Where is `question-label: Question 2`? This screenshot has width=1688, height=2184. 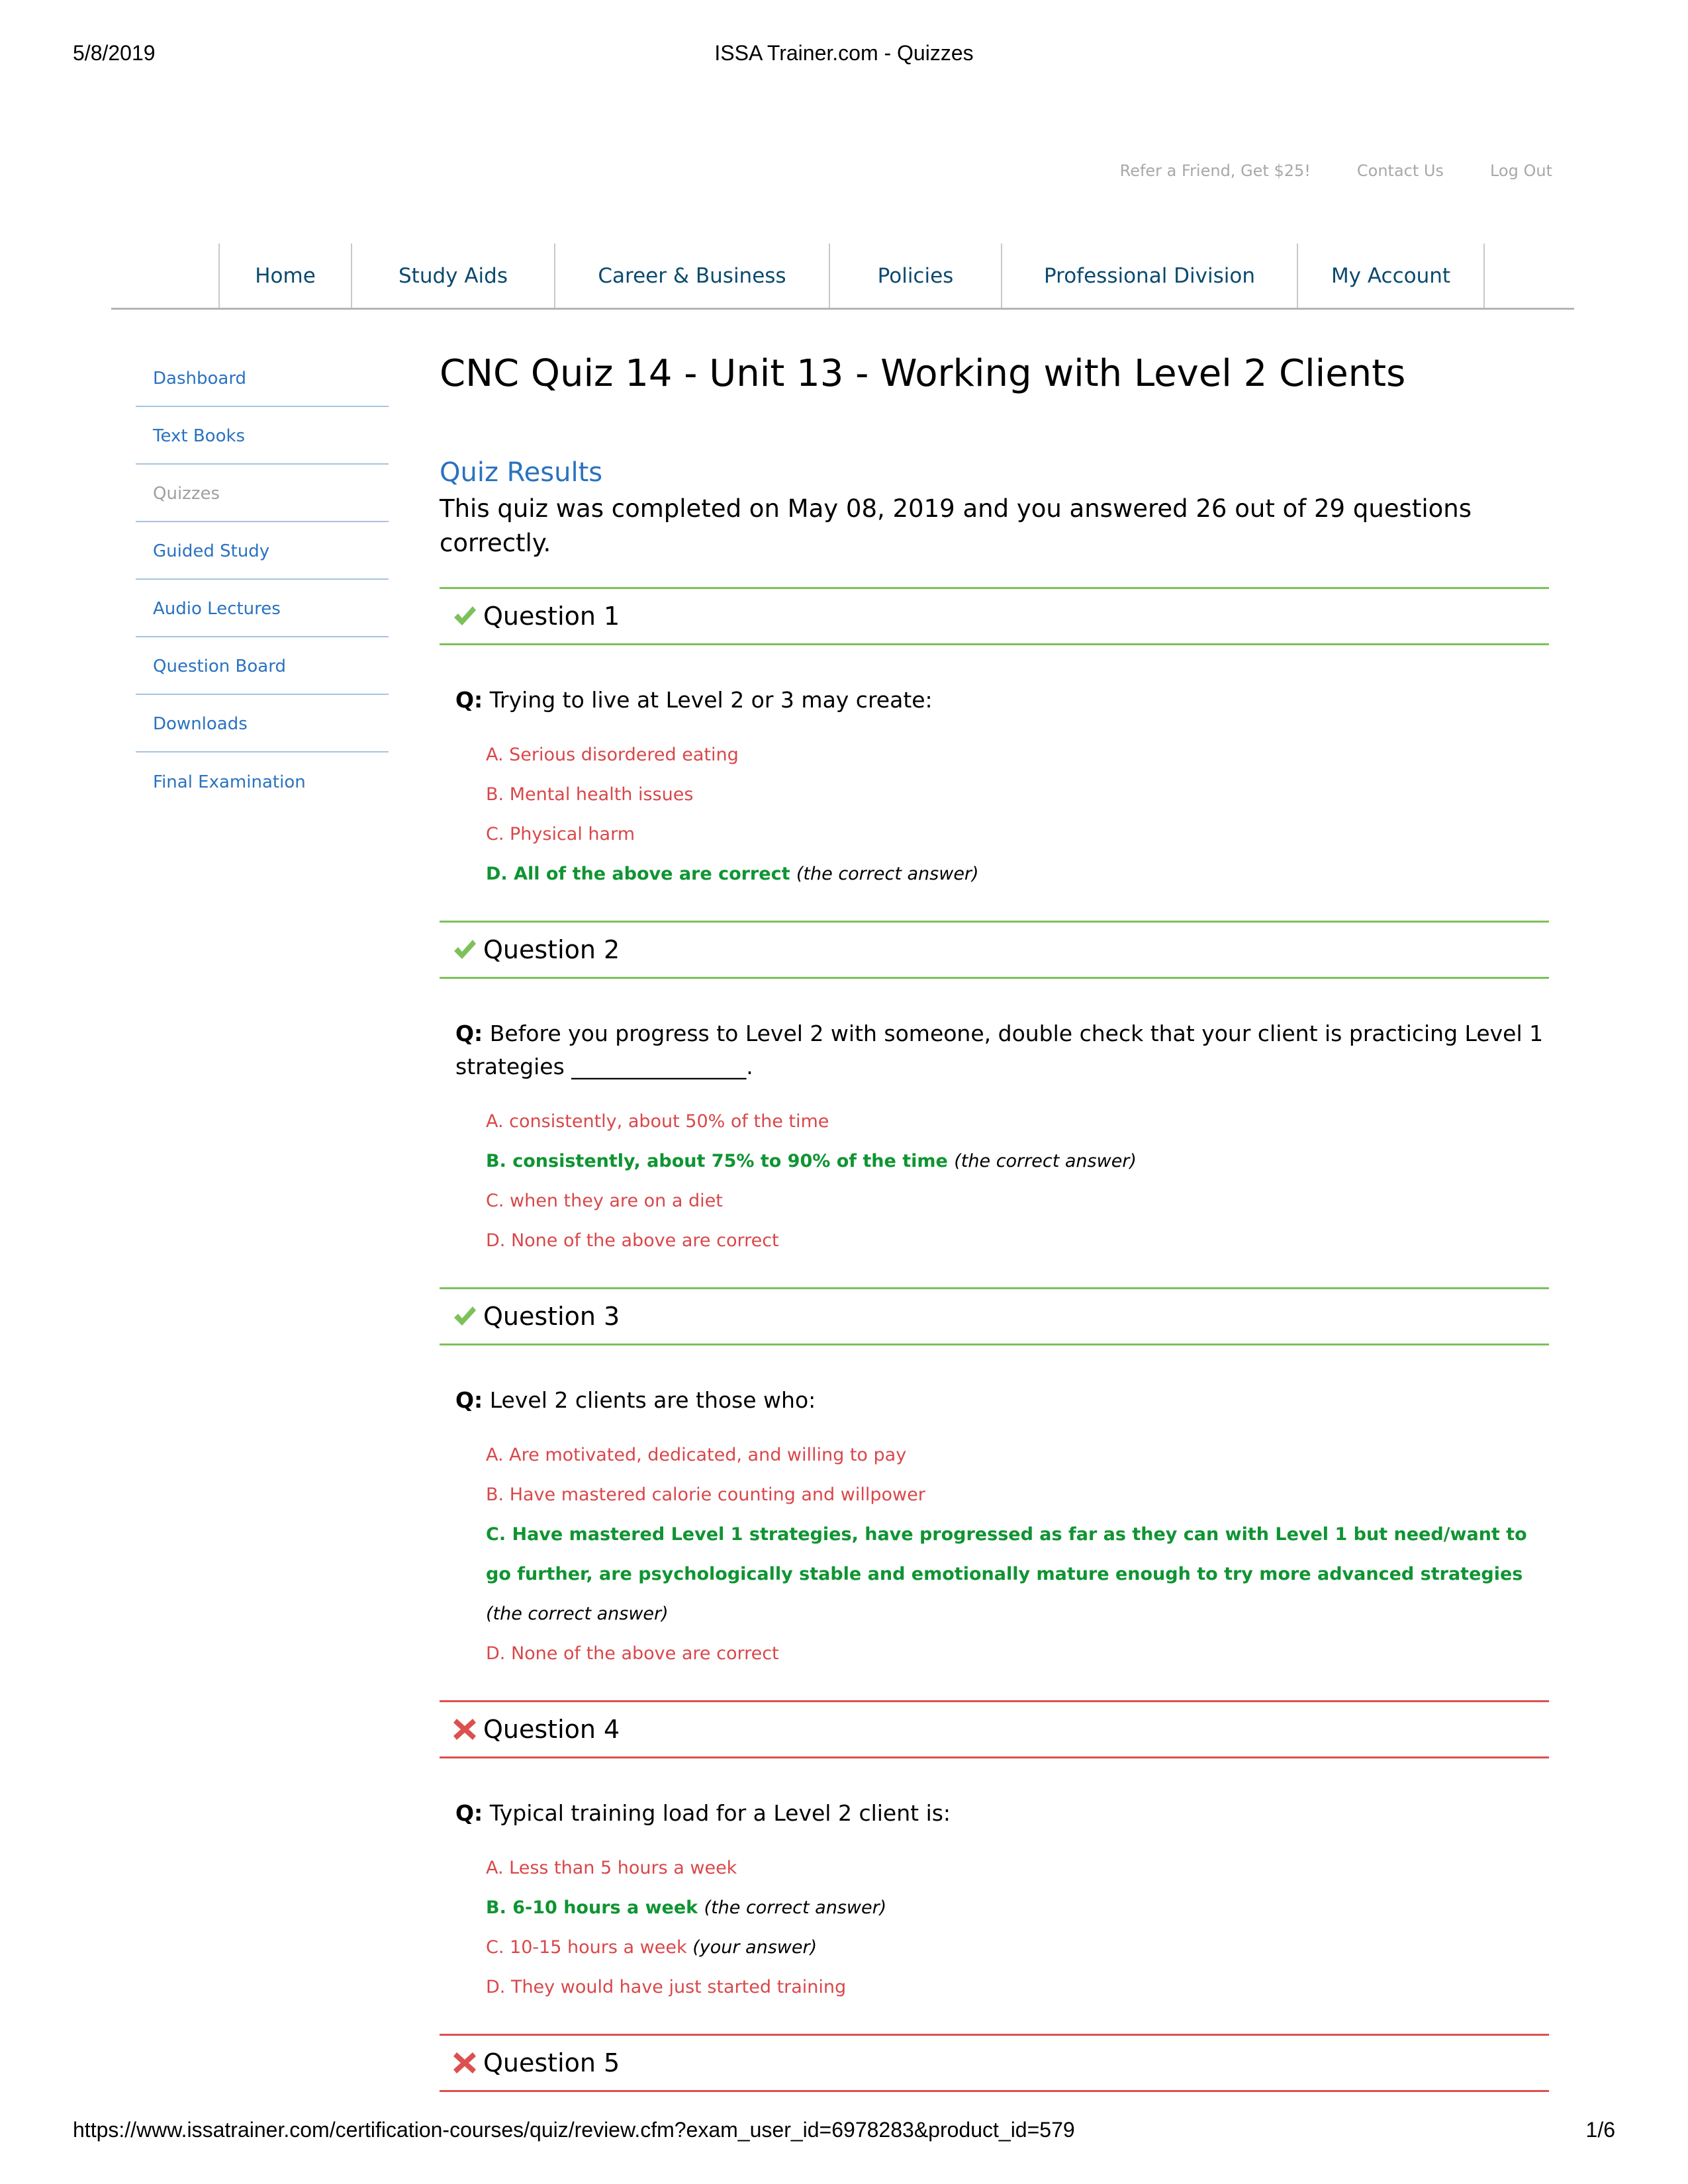
question-label: Question 2 is located at coordinates (551, 950).